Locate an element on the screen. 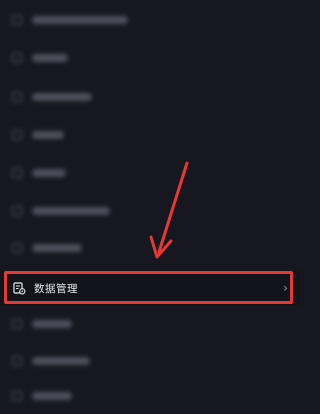 This screenshot has height=414, width=320. annotation-arrow is located at coordinates (169, 210).